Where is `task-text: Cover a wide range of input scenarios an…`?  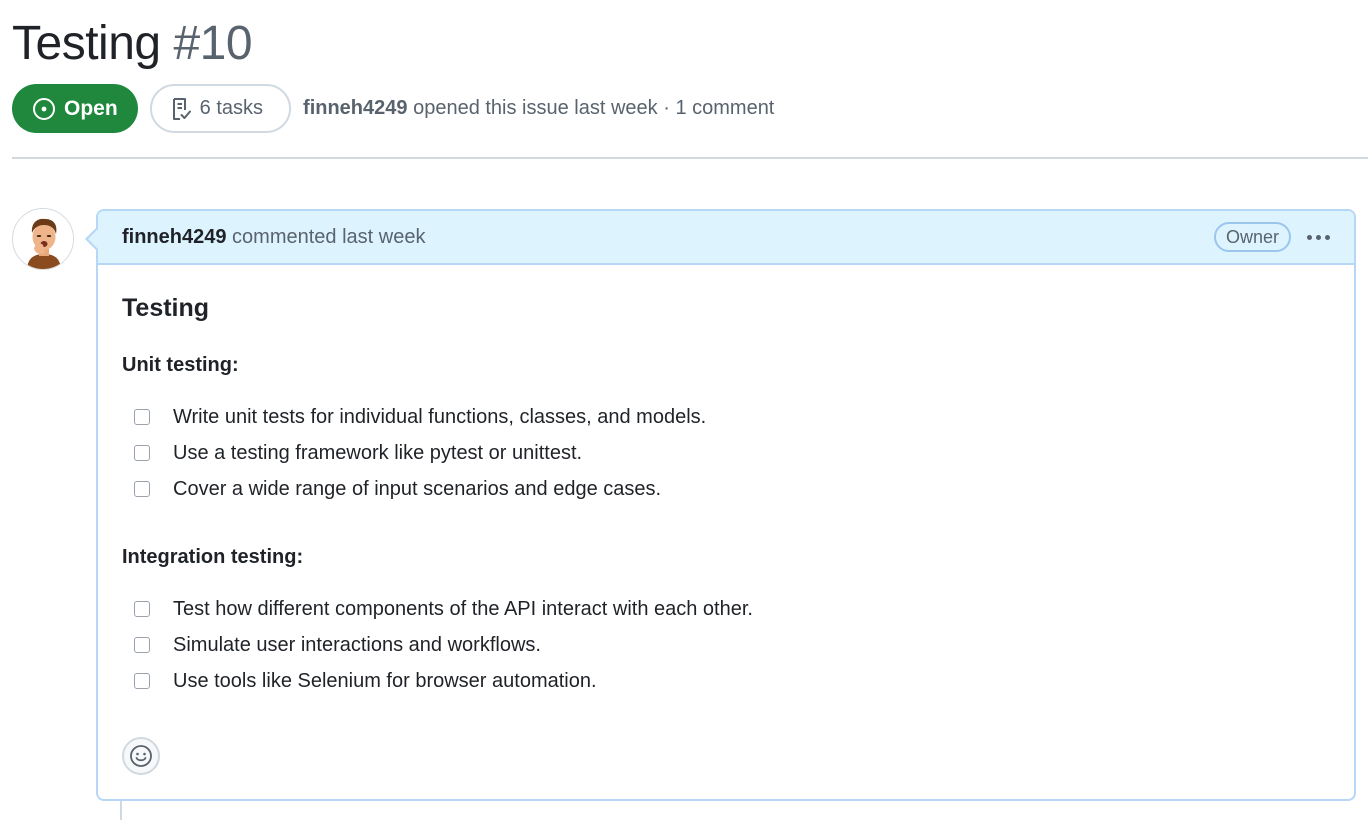
task-text: Cover a wide range of input scenarios an… is located at coordinates (417, 489).